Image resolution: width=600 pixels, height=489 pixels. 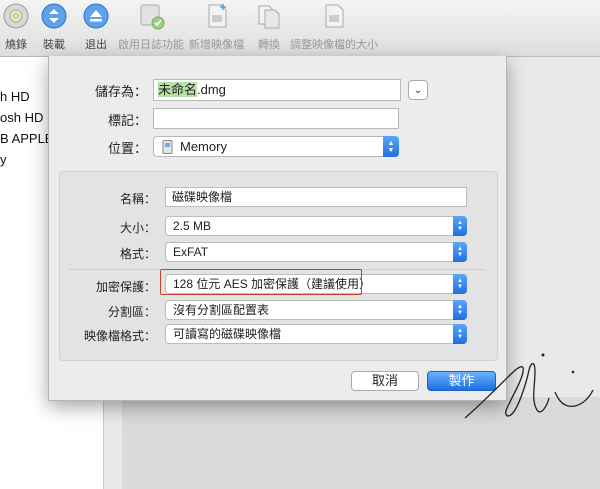 I want to click on partitions-popup: 沒有分割區配置表 ▲ ▼, so click(x=316, y=310).